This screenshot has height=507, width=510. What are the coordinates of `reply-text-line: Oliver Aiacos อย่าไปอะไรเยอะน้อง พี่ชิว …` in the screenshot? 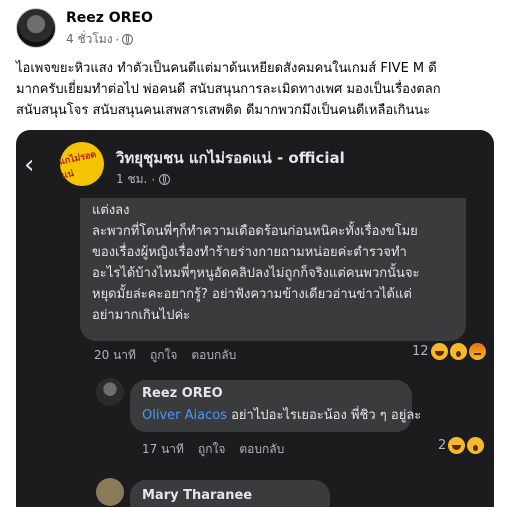 It's located at (281, 414).